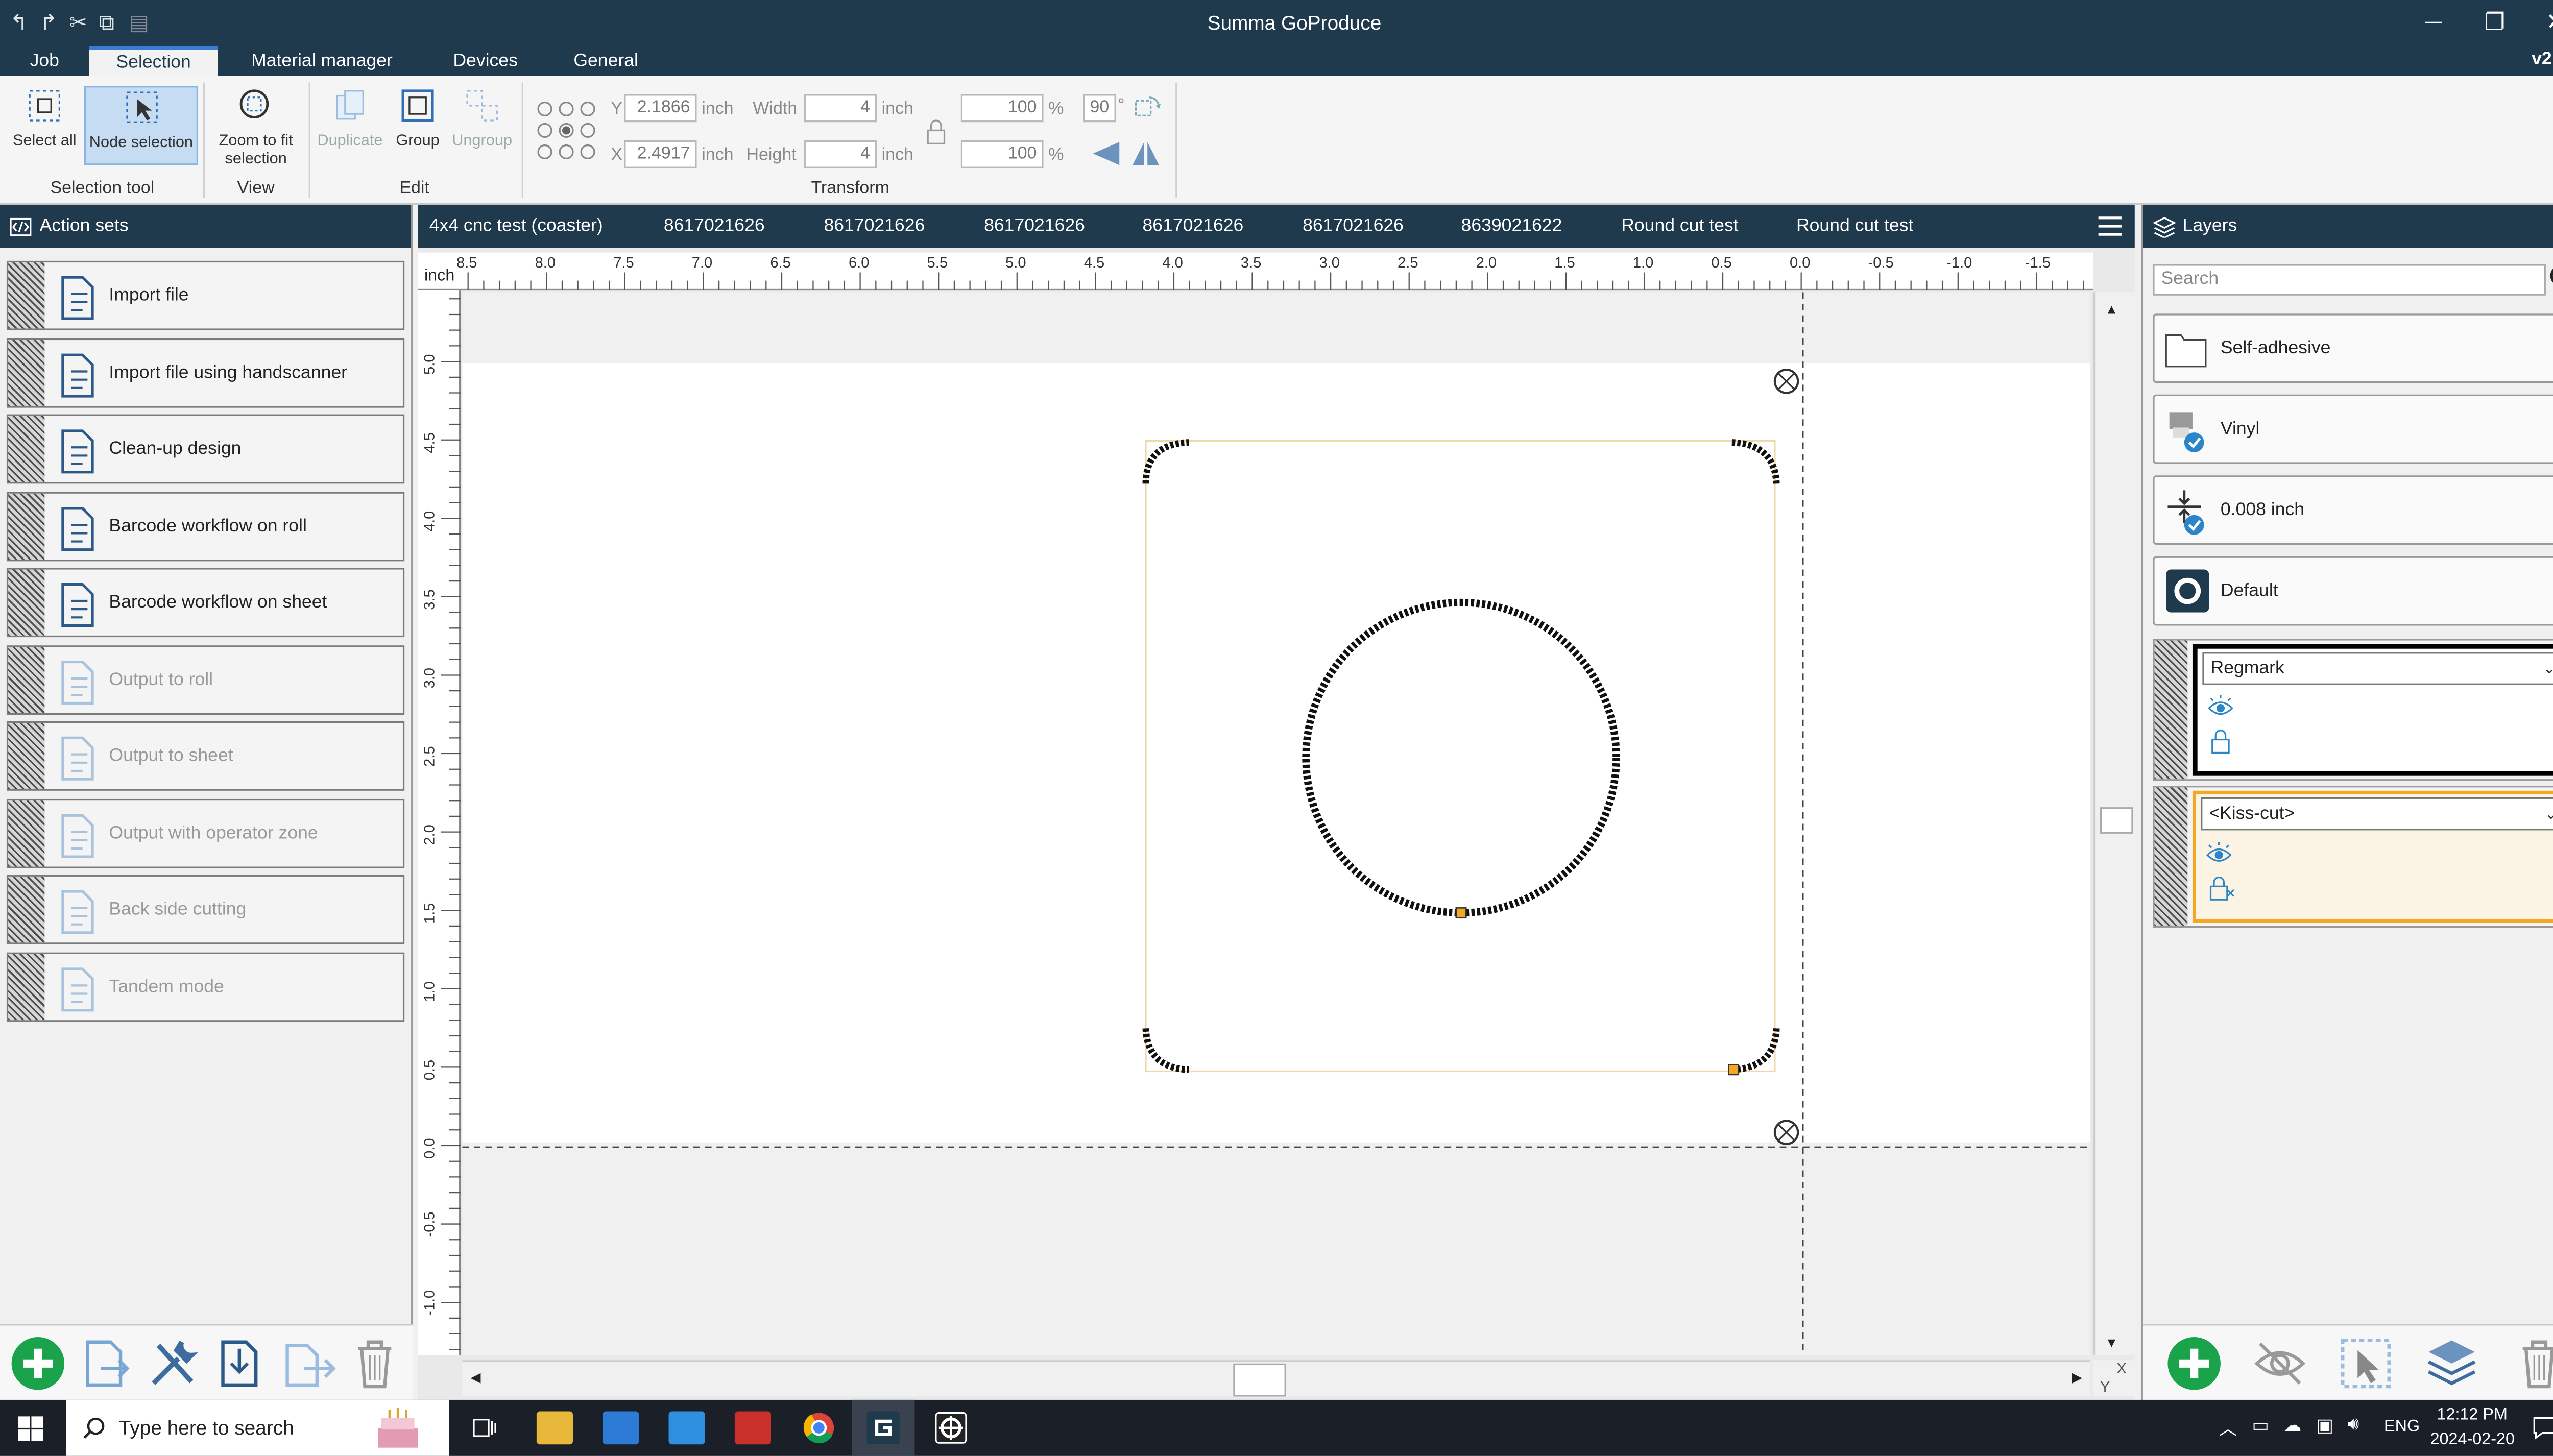 The width and height of the screenshot is (2553, 1456). Describe the element at coordinates (2221, 888) in the screenshot. I see `lock-icon` at that location.